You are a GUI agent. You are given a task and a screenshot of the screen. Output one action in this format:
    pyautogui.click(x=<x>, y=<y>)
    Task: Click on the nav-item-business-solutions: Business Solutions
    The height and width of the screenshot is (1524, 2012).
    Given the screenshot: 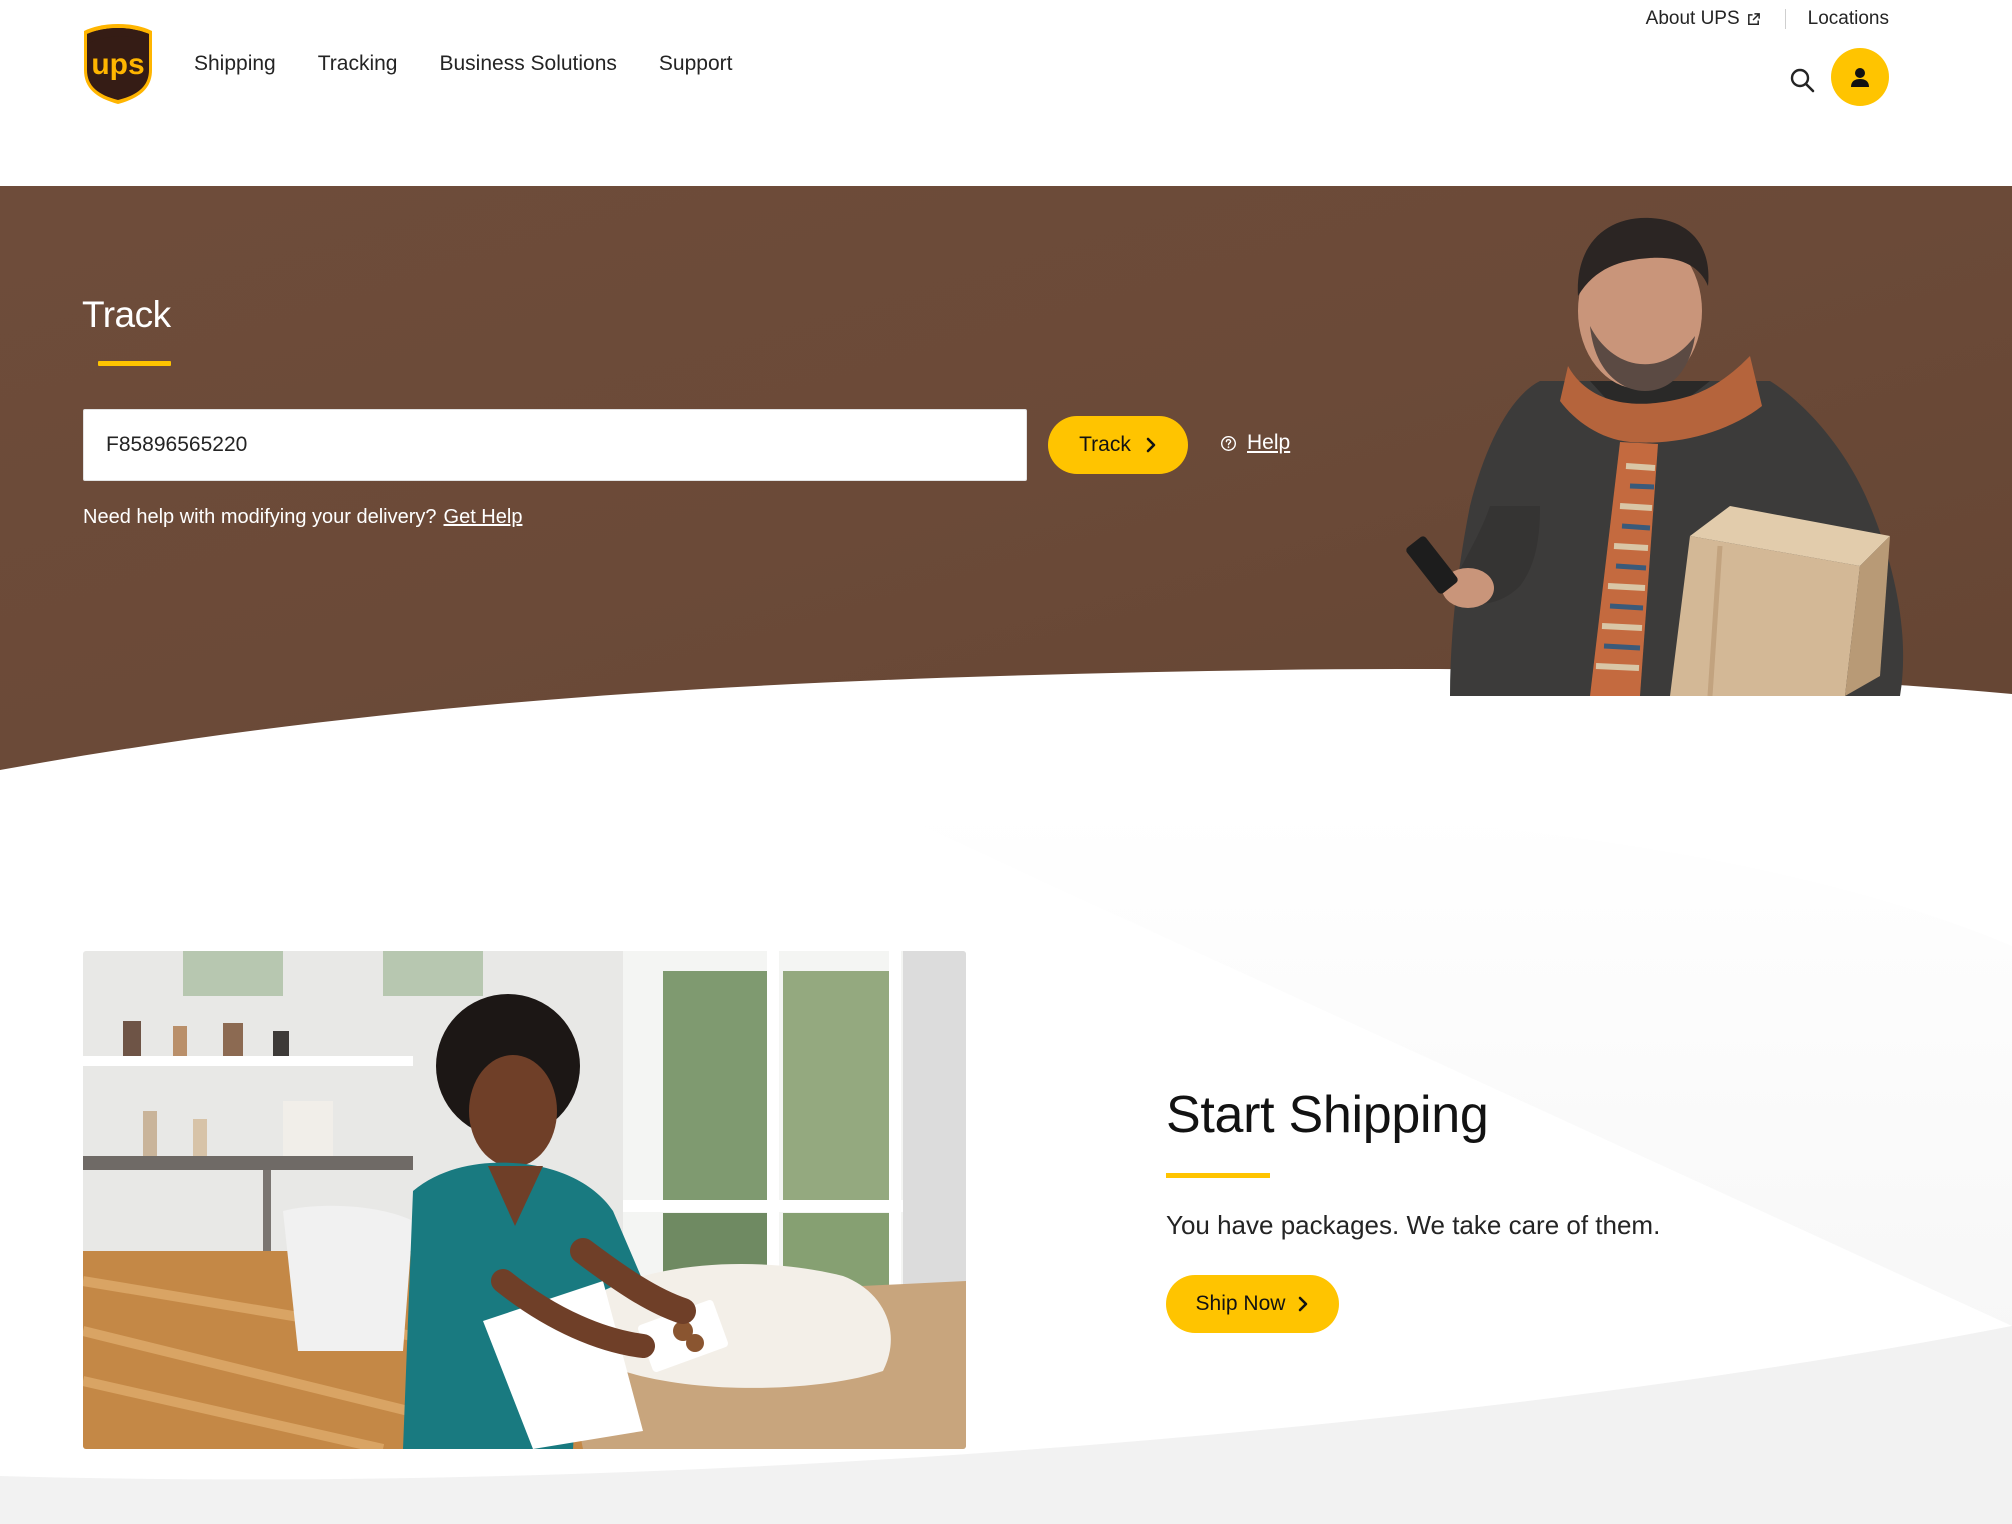 What is the action you would take?
    pyautogui.click(x=527, y=64)
    